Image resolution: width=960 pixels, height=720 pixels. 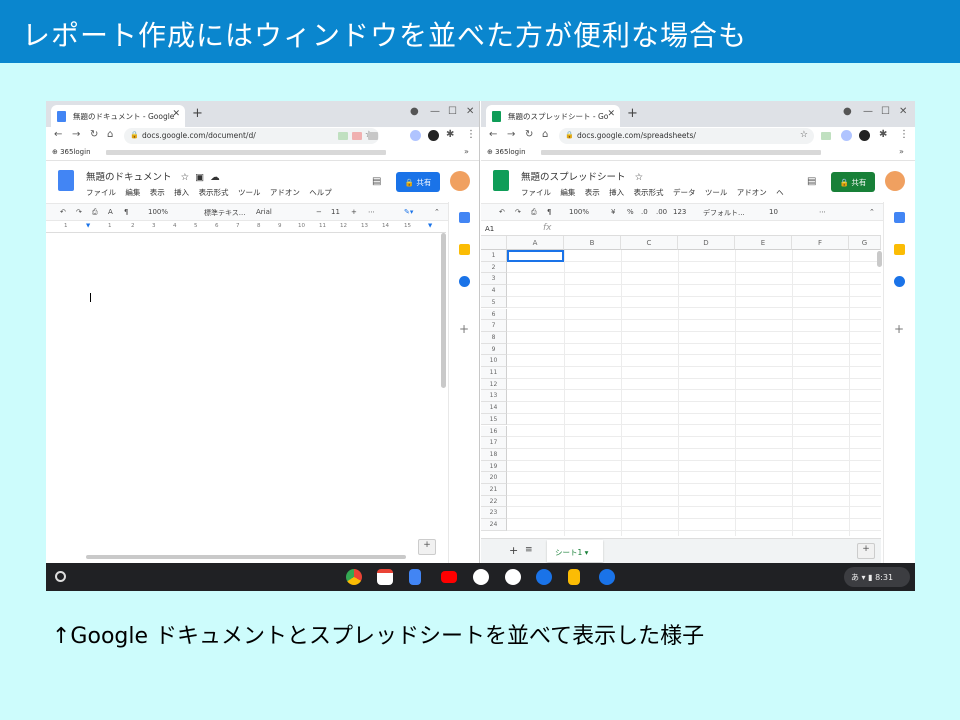 I want to click on youtube-icon, so click(x=449, y=577).